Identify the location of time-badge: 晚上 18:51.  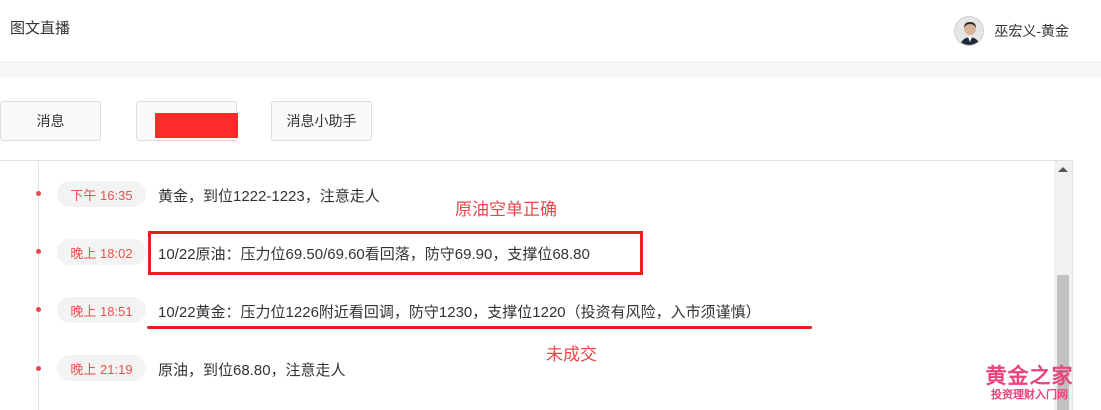
(101, 310).